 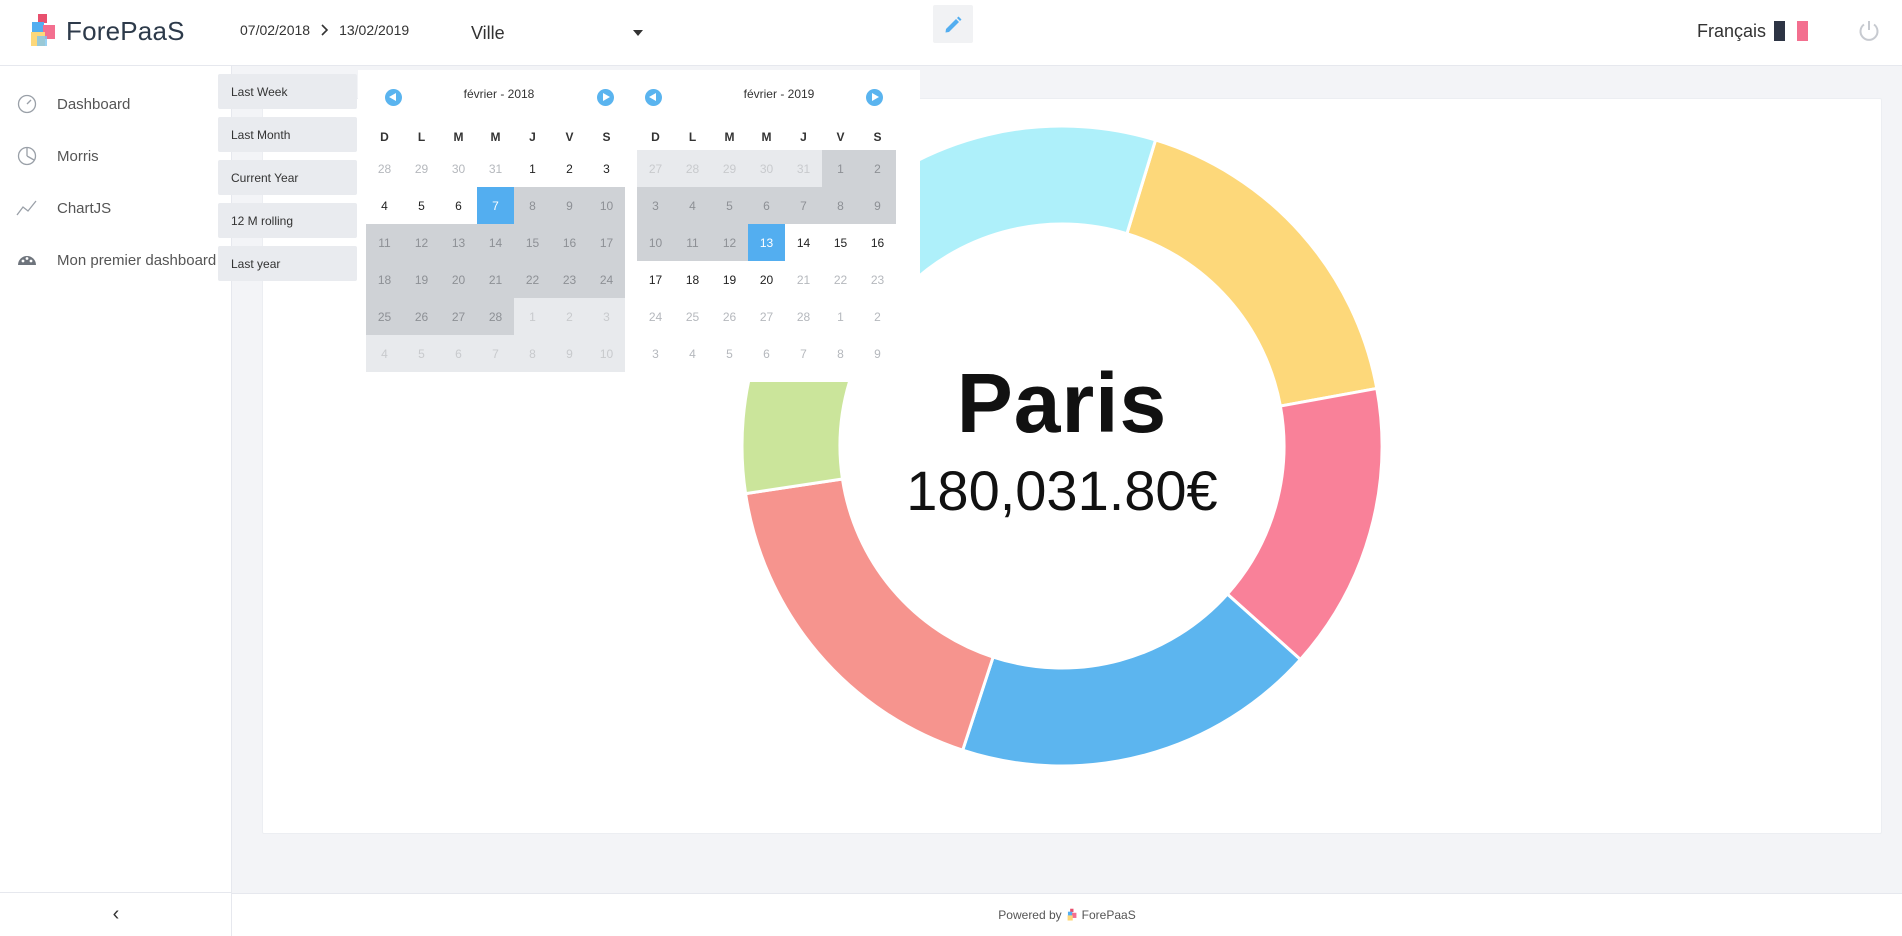 What do you see at coordinates (1731, 31) in the screenshot?
I see `language-selector: Français` at bounding box center [1731, 31].